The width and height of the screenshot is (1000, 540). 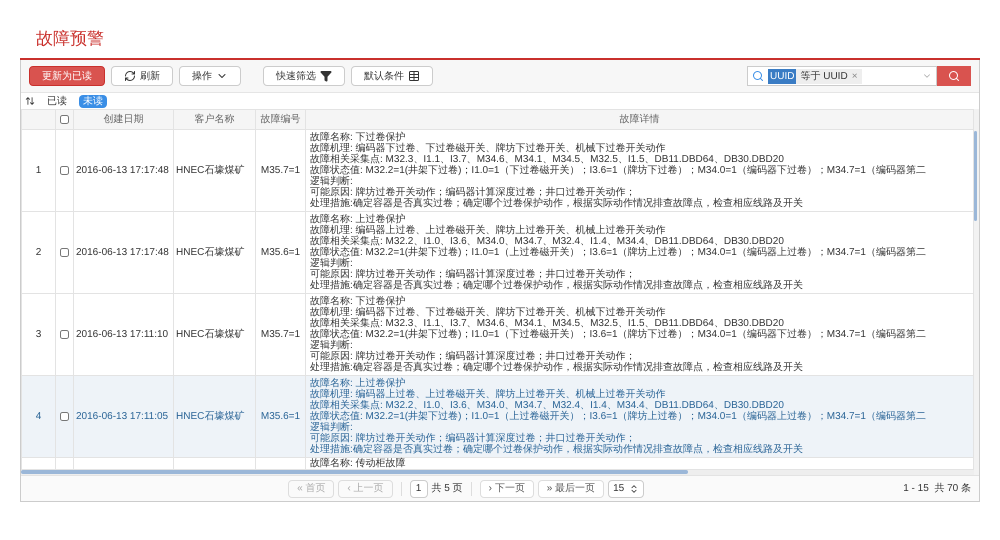 I want to click on row-number: 4, so click(x=39, y=416).